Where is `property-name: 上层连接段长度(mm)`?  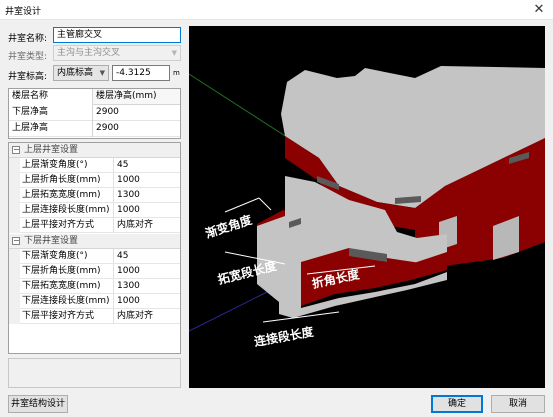
property-name: 上层连接段长度(mm) is located at coordinates (67, 210).